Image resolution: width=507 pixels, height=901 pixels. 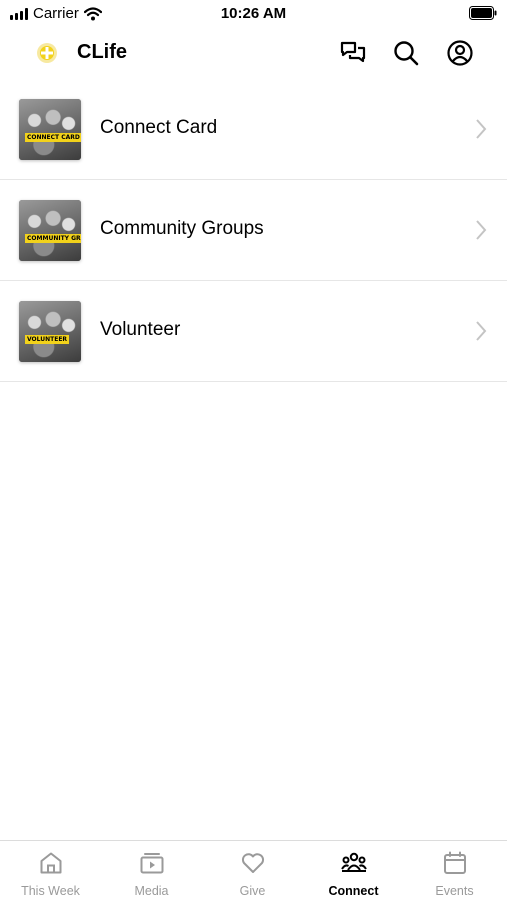 I want to click on clife-logo-icon, so click(x=47, y=53).